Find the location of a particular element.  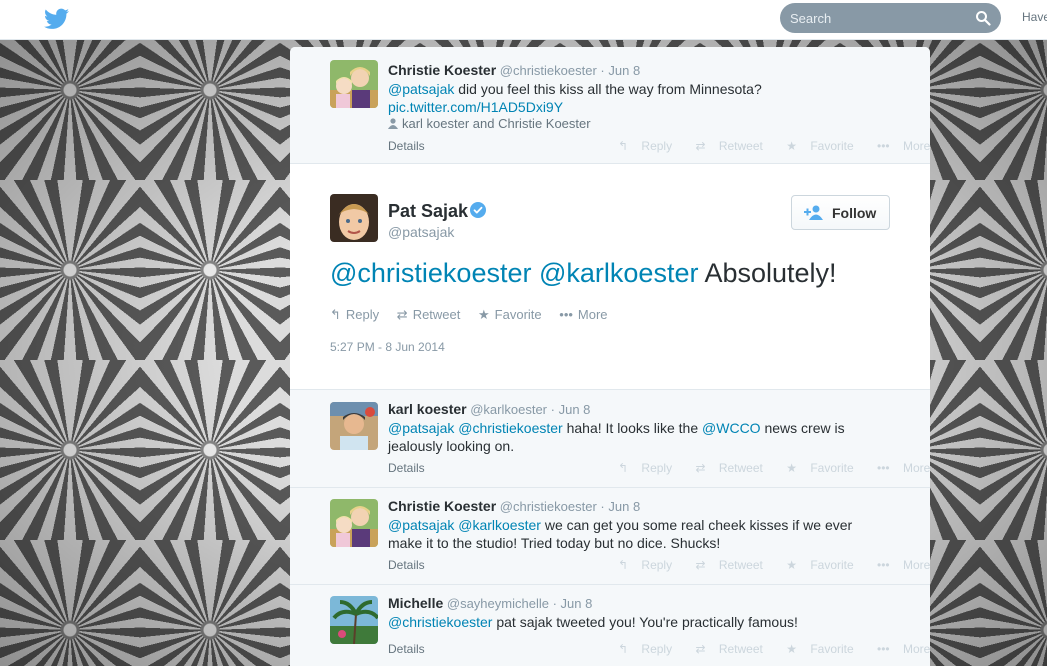

tagged-users-line: karl koester and Christie Koester is located at coordinates (489, 123).